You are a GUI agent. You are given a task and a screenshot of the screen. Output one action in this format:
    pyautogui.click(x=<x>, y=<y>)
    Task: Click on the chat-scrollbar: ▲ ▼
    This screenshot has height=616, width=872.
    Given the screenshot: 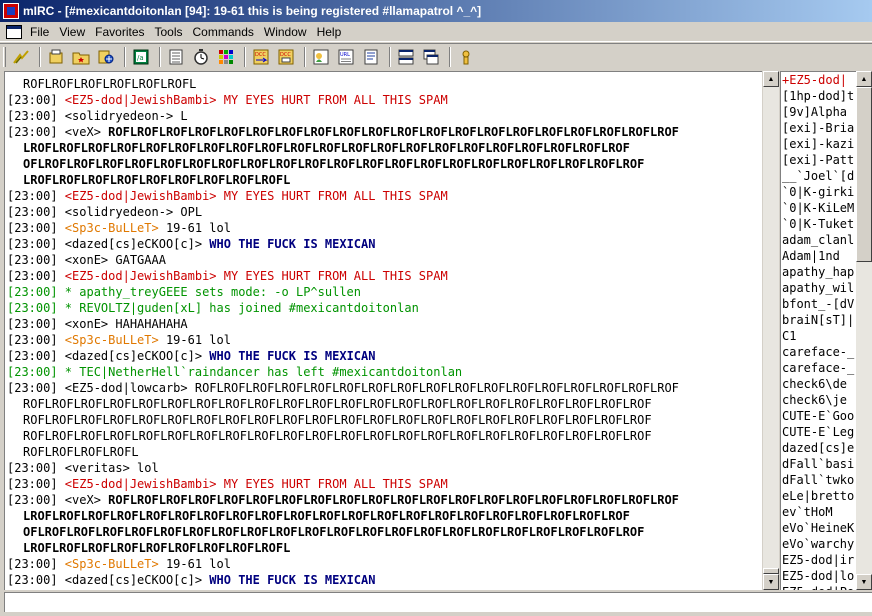 What is the action you would take?
    pyautogui.click(x=771, y=330)
    